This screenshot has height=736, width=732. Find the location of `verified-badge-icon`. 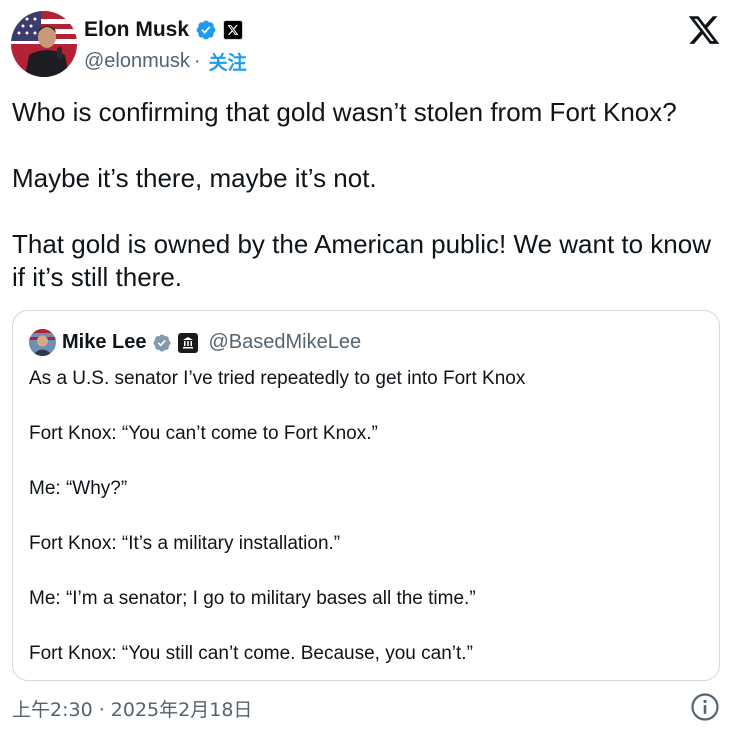

verified-badge-icon is located at coordinates (206, 30).